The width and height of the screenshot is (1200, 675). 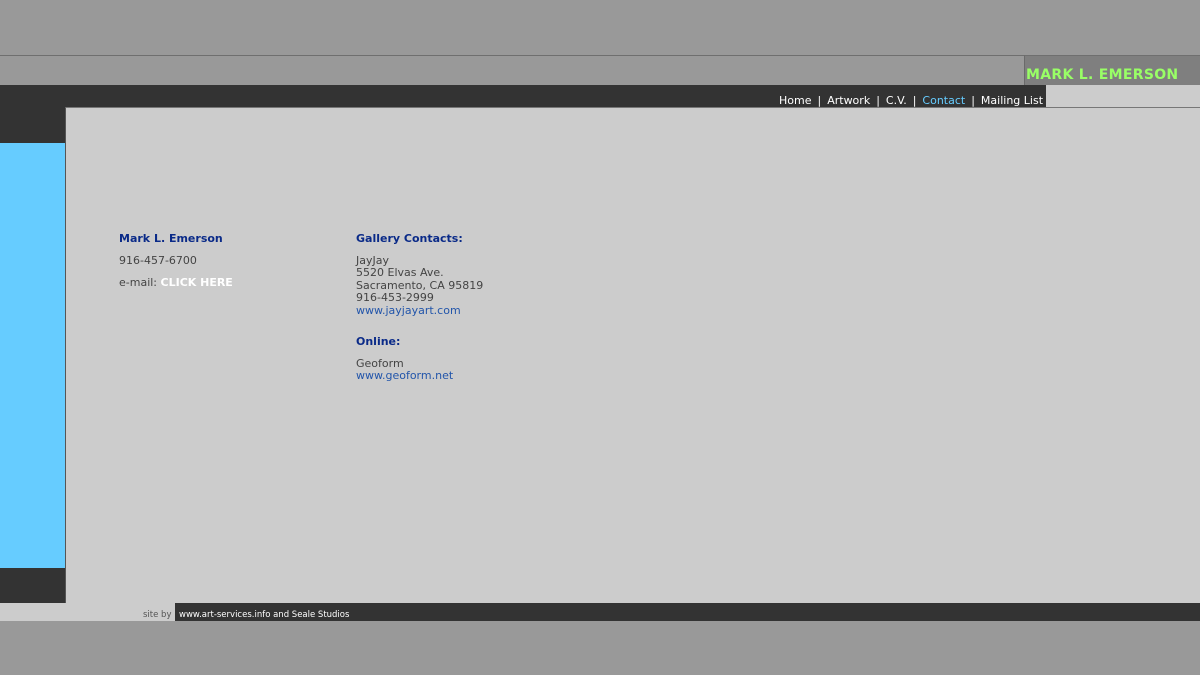 What do you see at coordinates (171, 238) in the screenshot?
I see `artist-name-heading: Mark L. Emerson` at bounding box center [171, 238].